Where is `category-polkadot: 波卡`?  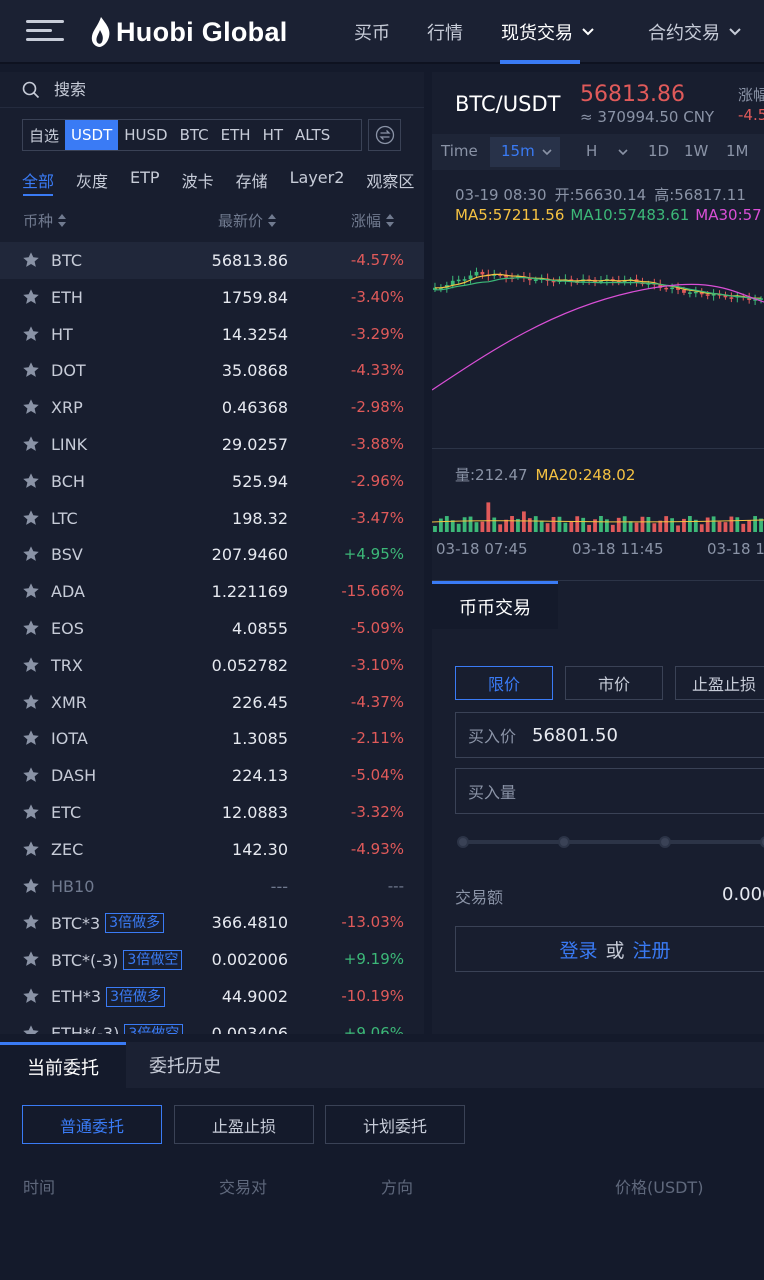 category-polkadot: 波卡 is located at coordinates (198, 180).